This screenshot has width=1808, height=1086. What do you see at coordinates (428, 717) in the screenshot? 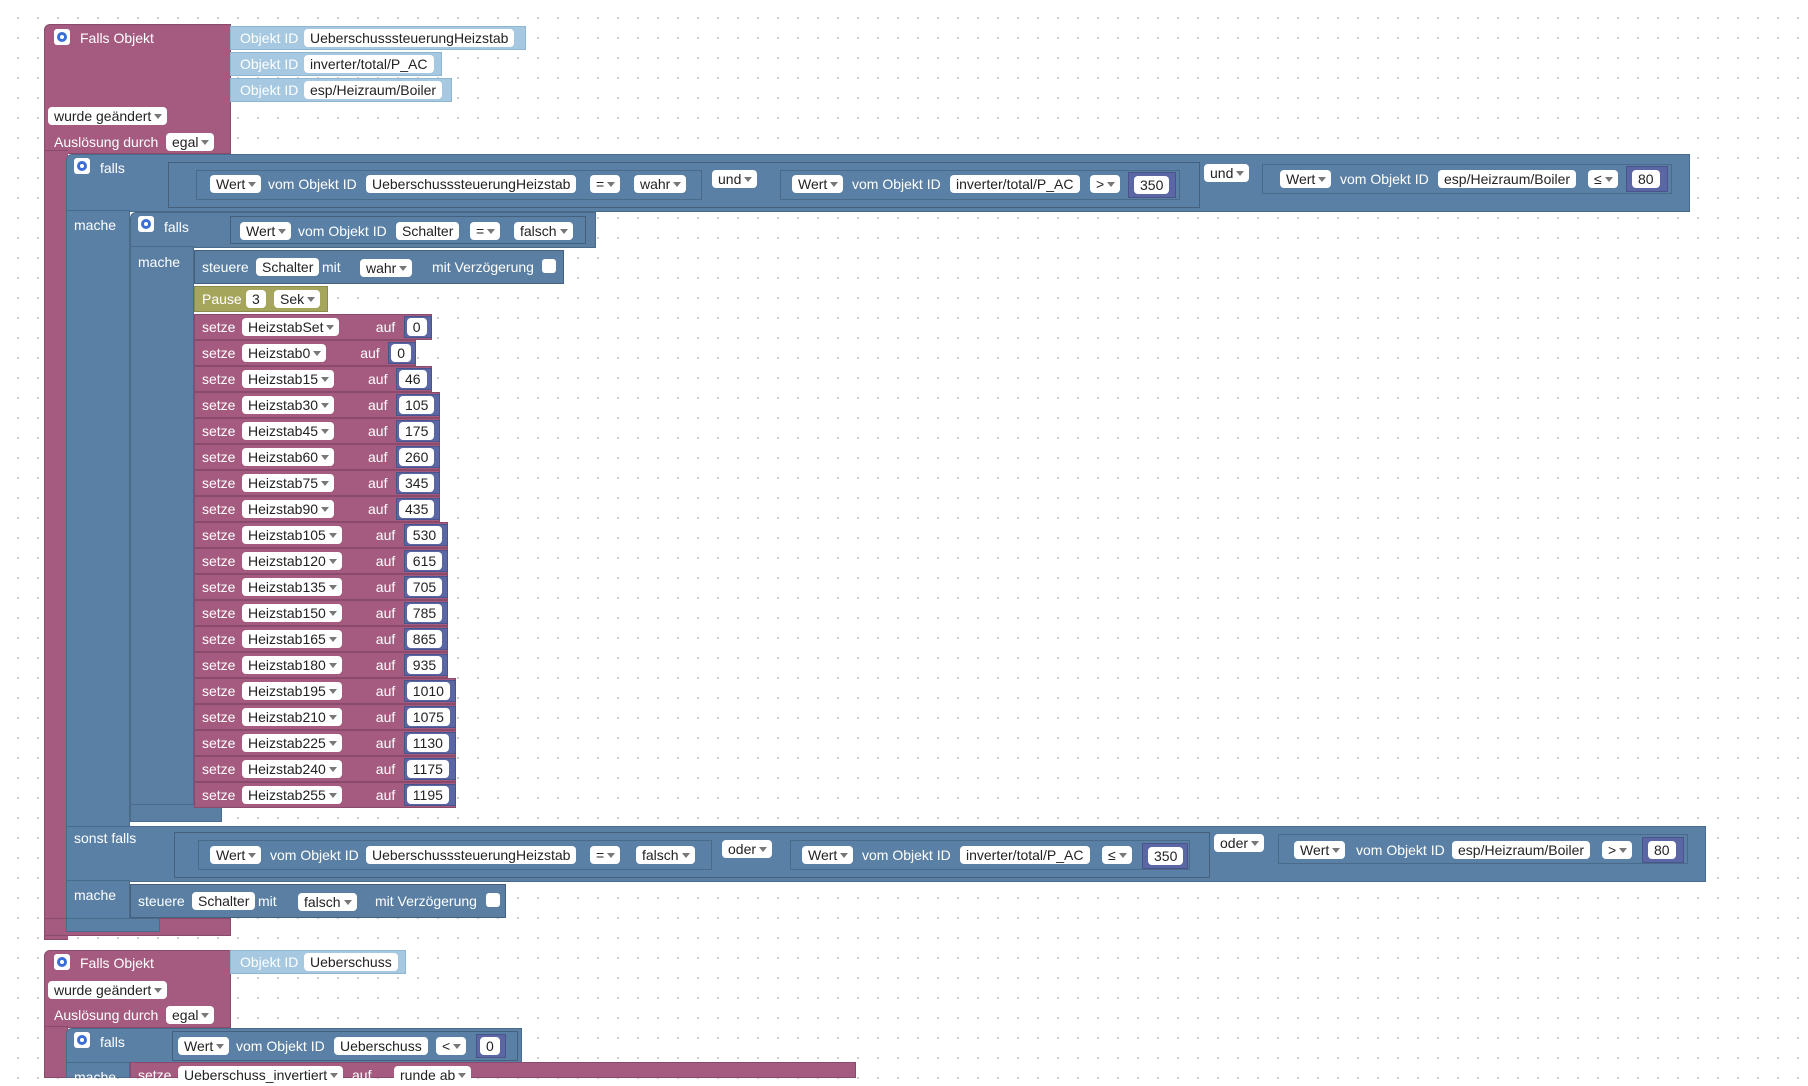
I see `number-value: 1075` at bounding box center [428, 717].